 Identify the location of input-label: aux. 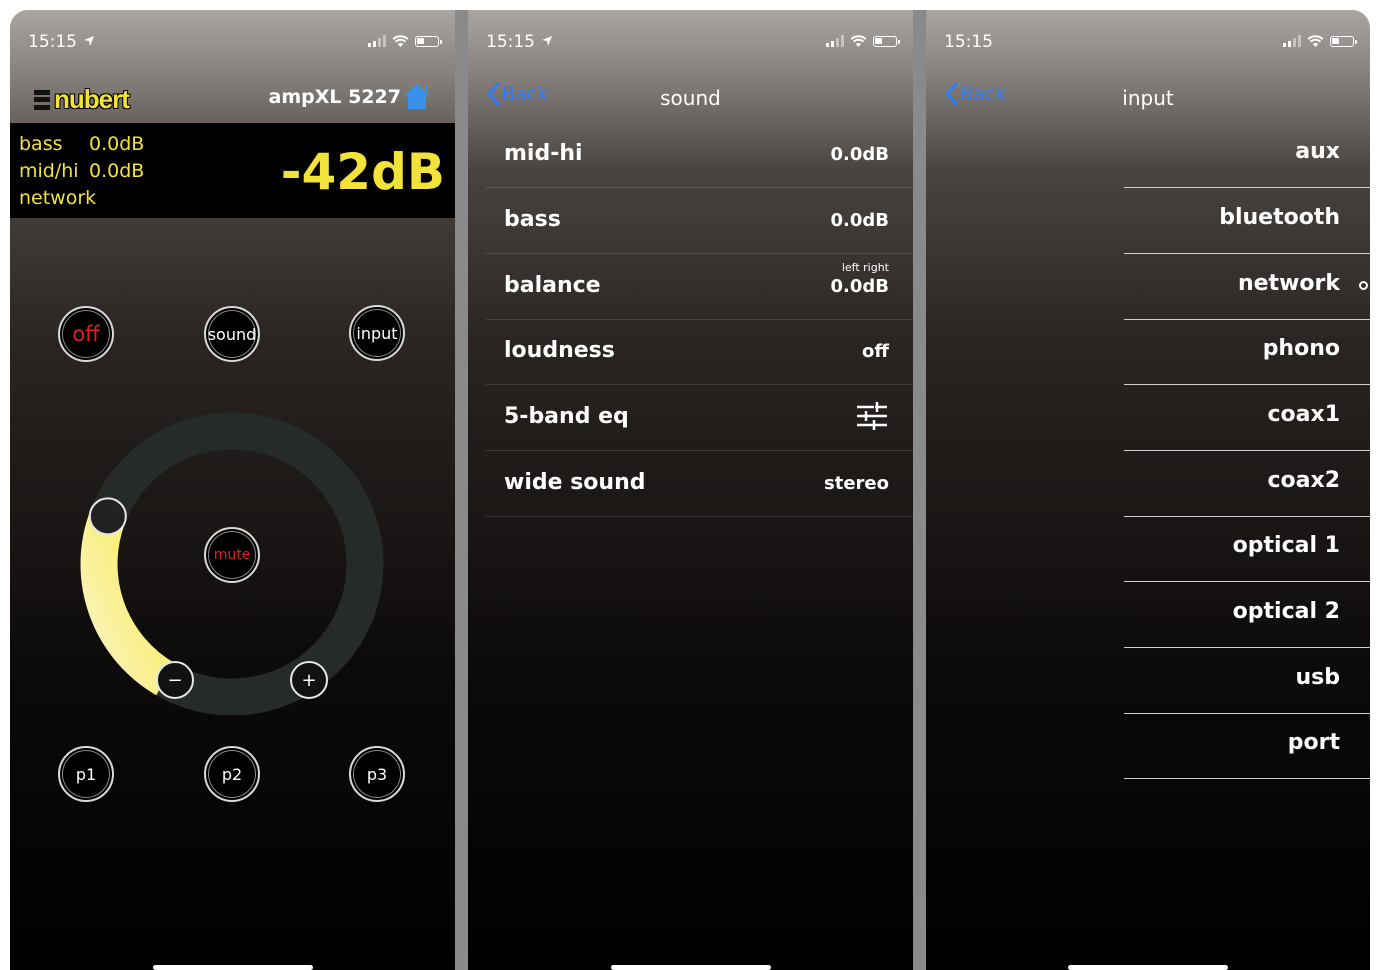
(1317, 151).